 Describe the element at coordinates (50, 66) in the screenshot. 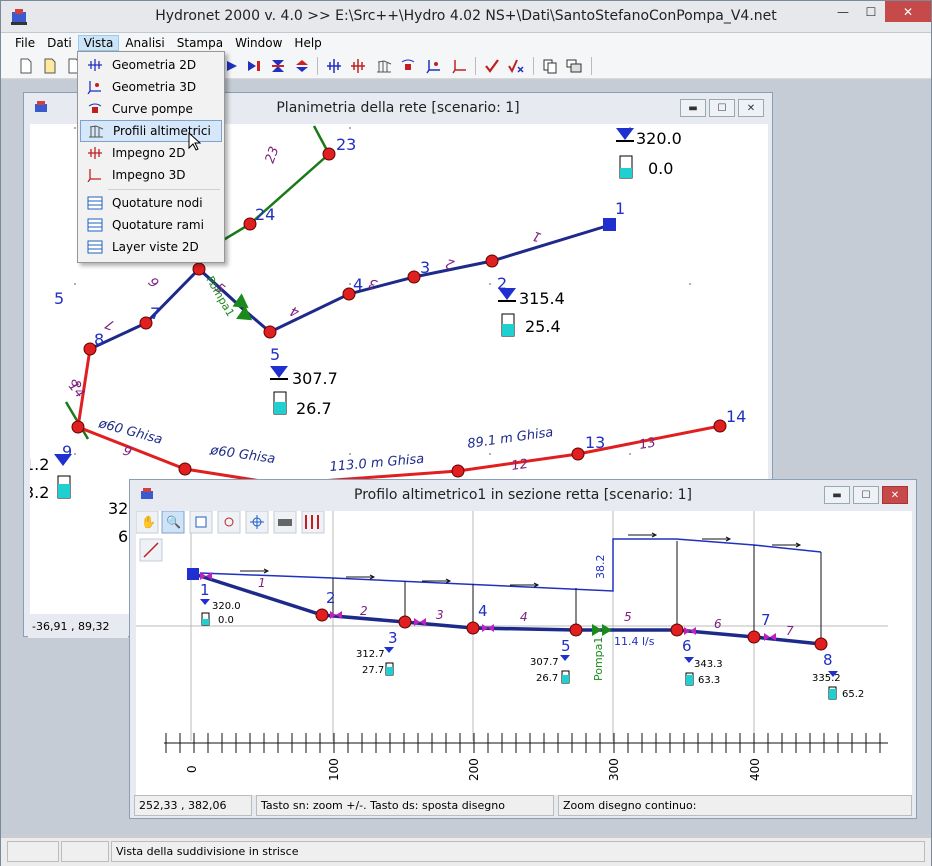

I see `open-file-icon` at that location.